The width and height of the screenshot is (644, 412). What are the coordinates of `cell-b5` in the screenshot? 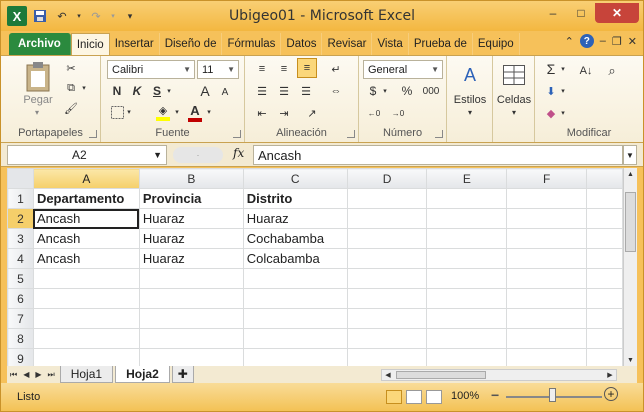 It's located at (191, 278).